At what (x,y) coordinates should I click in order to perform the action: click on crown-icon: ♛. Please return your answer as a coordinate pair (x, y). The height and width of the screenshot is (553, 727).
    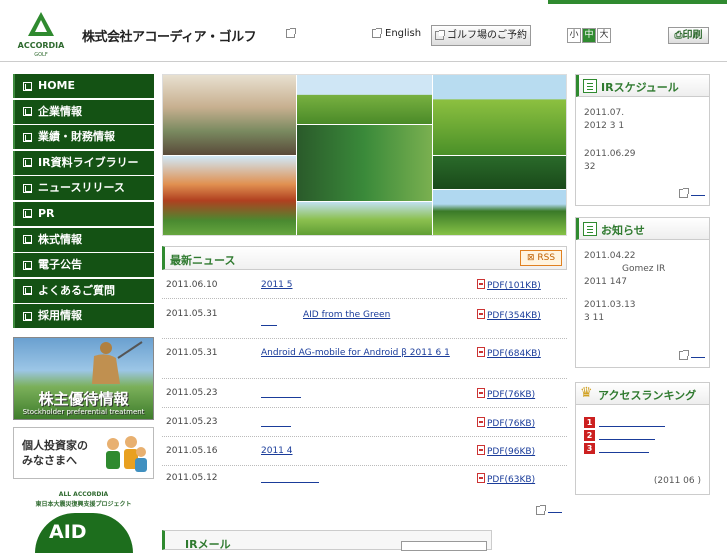
    Looking at the image, I should click on (586, 393).